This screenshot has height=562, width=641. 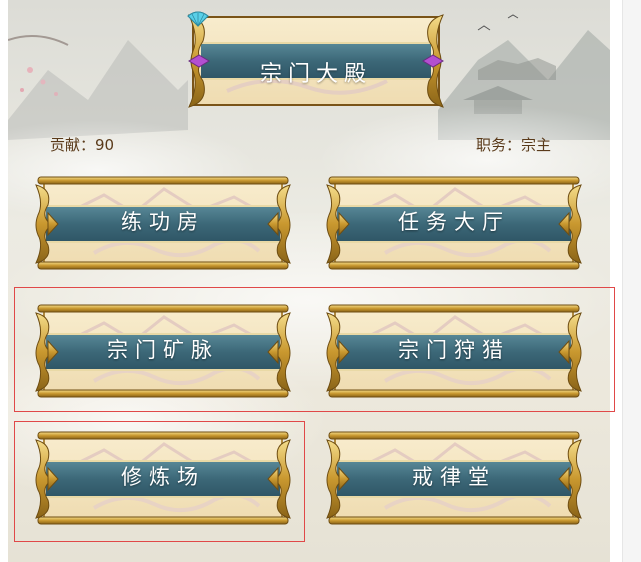 I want to click on hall-button-training-room: 练功房, so click(x=163, y=223).